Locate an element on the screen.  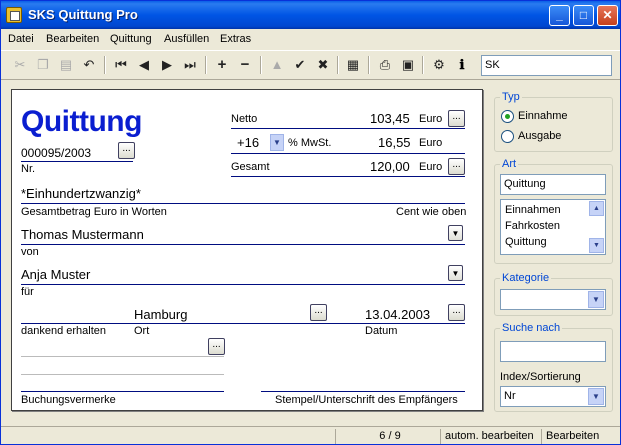
undo-icon: ↶ is located at coordinates (89, 65).